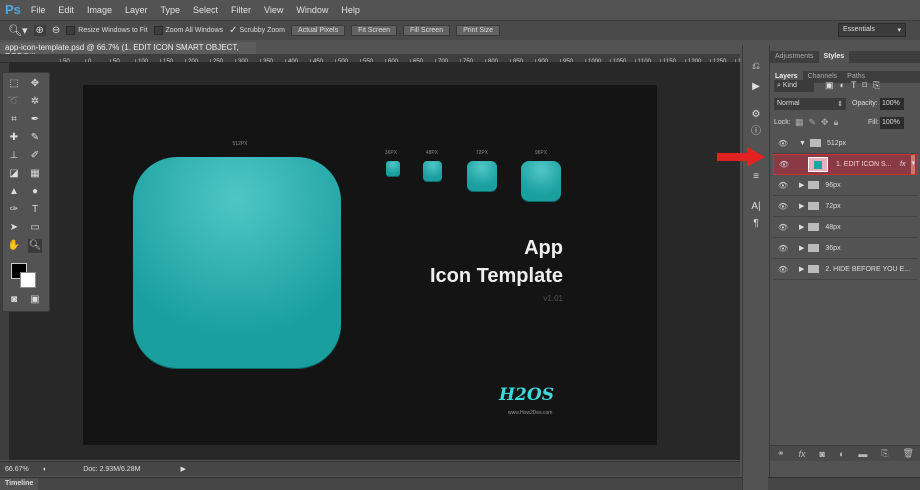 This screenshot has height=490, width=920. I want to click on layers-footer: ⚭ fx ◙ ◐ ▬ ⎘ 🗑︎, so click(845, 453).